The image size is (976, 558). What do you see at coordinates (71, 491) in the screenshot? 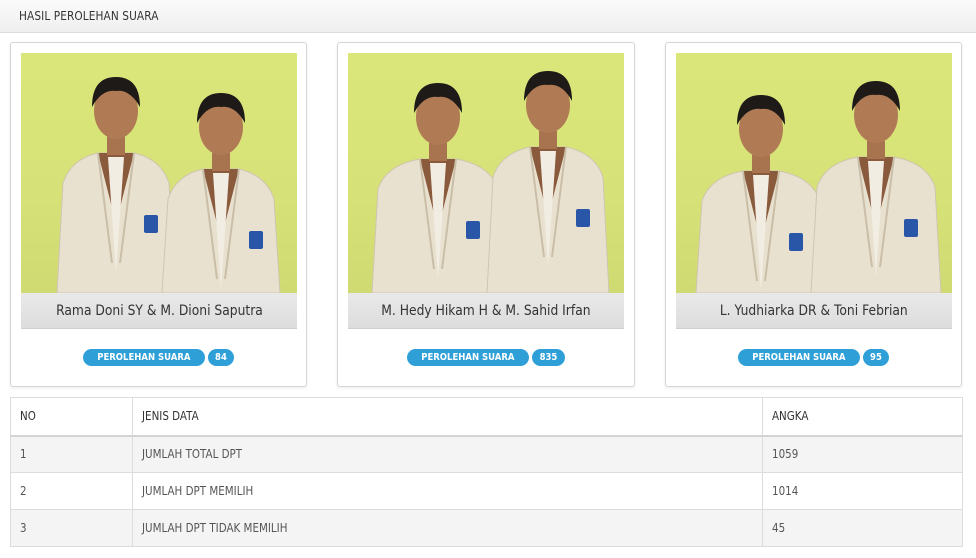
I see `cell-no: 2` at bounding box center [71, 491].